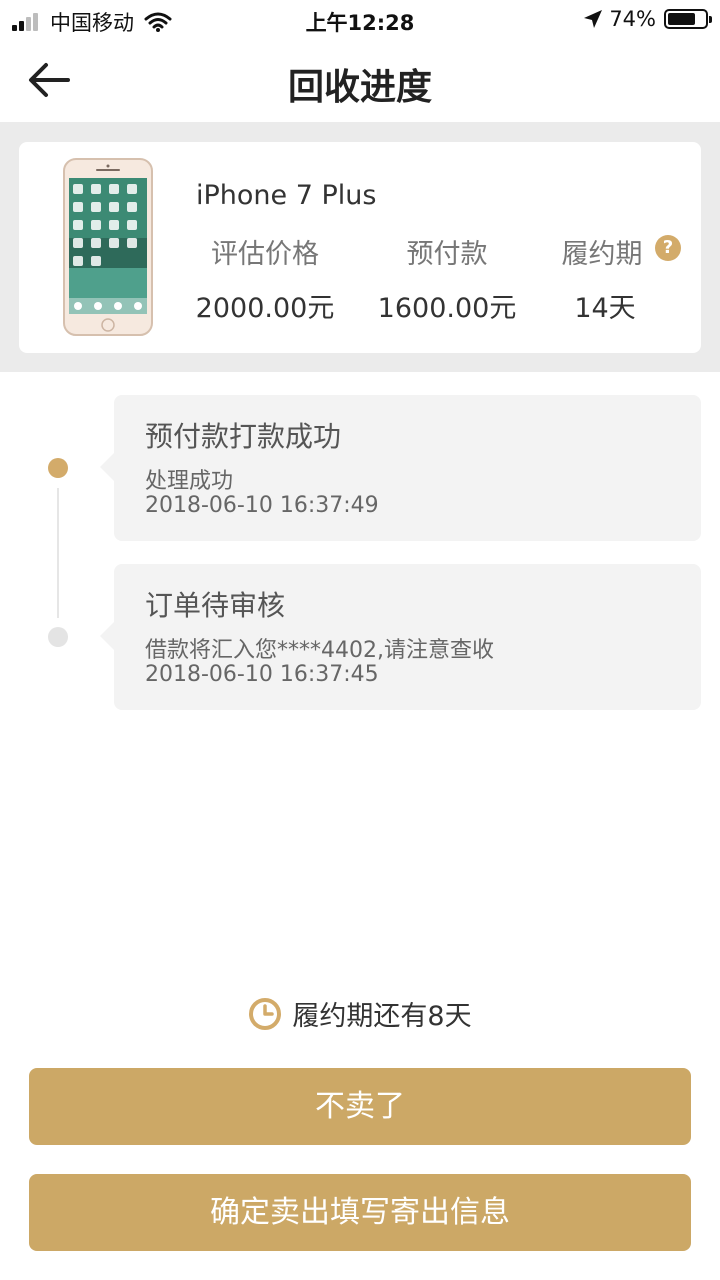  What do you see at coordinates (668, 248) in the screenshot?
I see `help-icon: ?` at bounding box center [668, 248].